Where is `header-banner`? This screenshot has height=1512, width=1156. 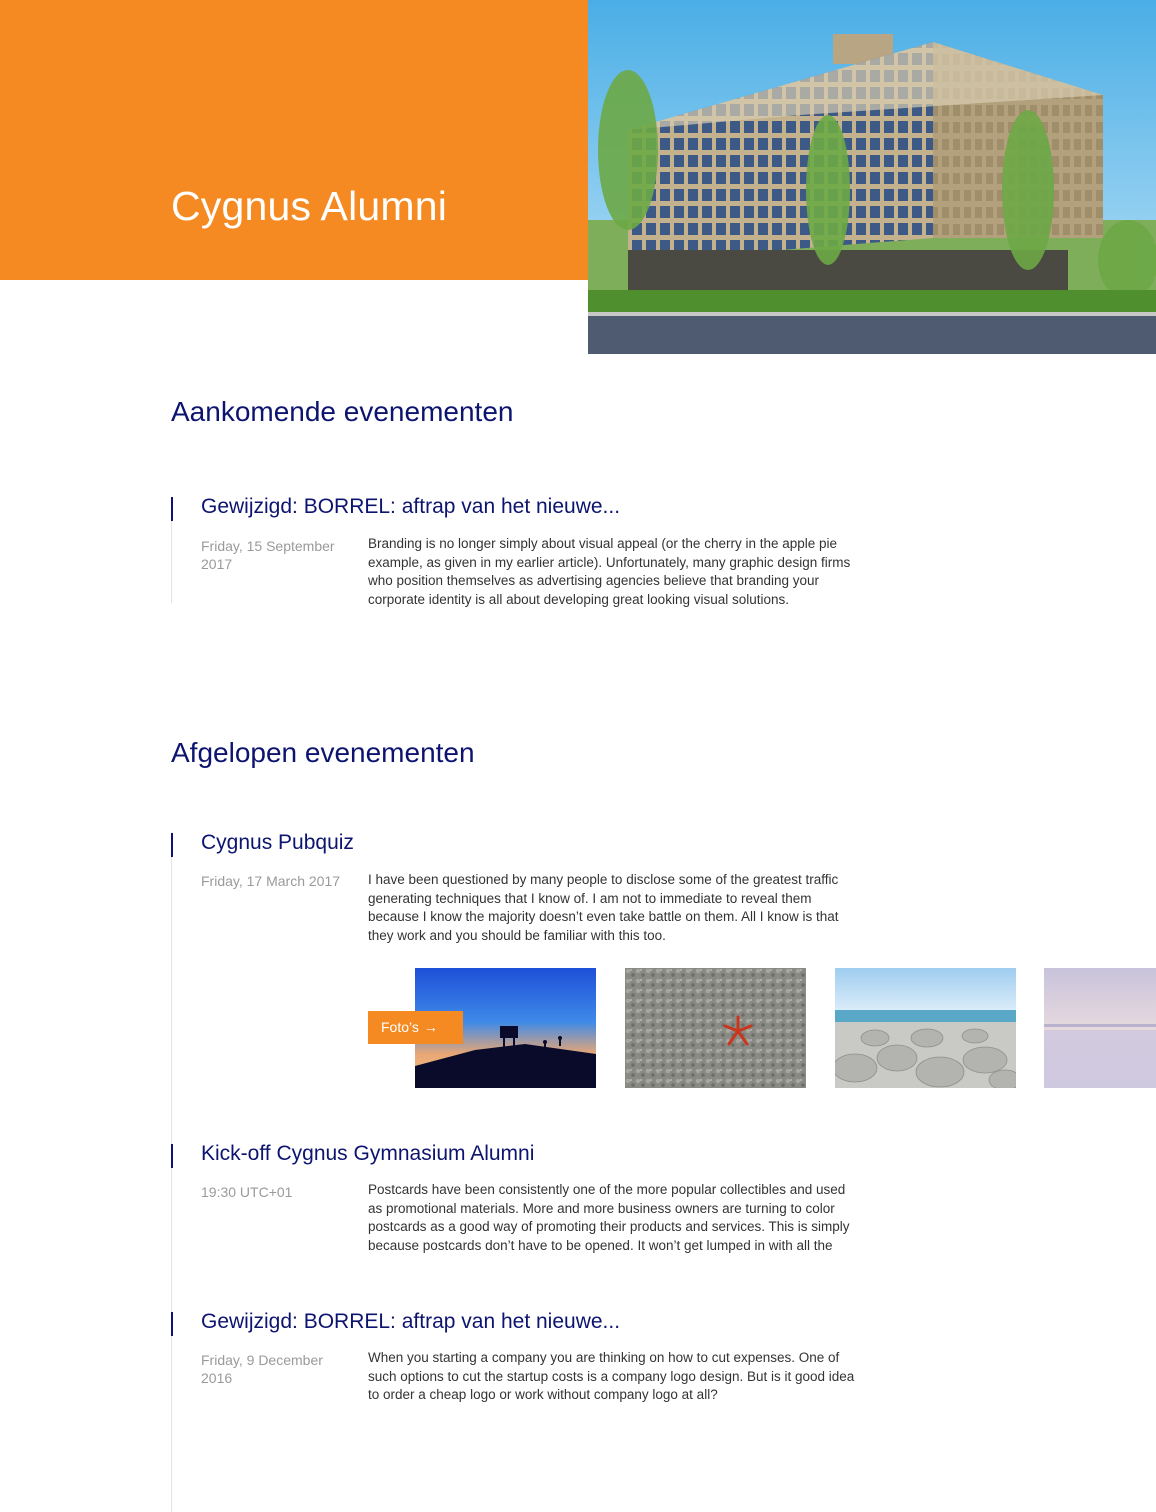
header-banner is located at coordinates (294, 140).